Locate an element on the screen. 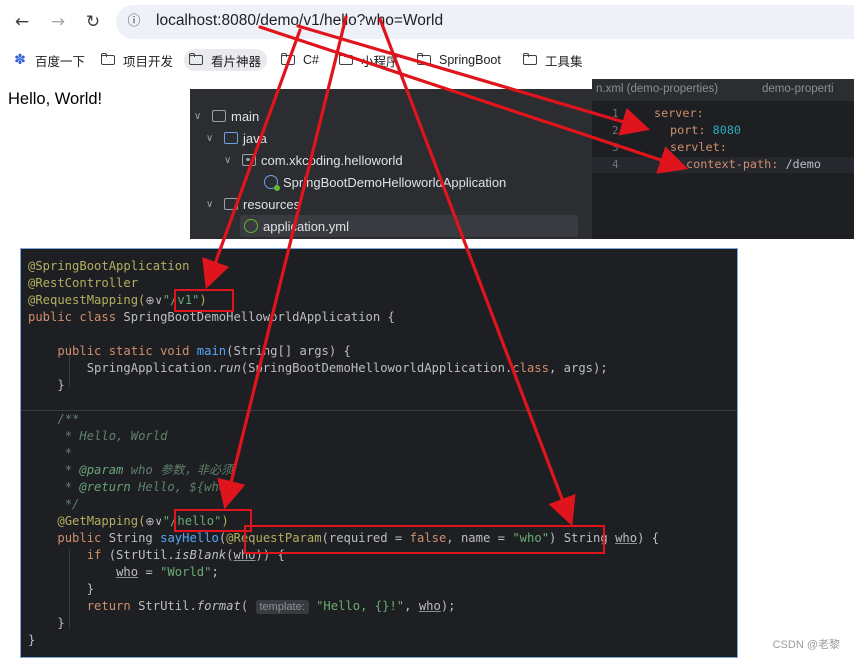 The width and height of the screenshot is (854, 658). bookmark-folder-miniprogram: 小程序 is located at coordinates (369, 60).